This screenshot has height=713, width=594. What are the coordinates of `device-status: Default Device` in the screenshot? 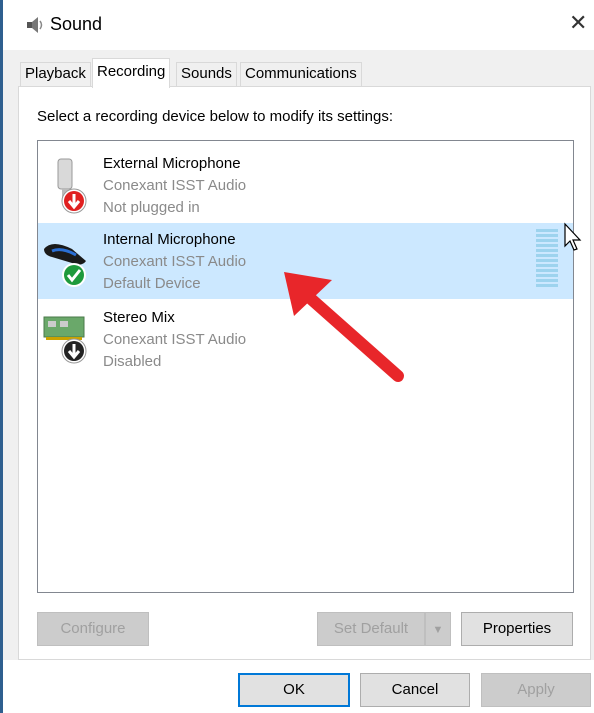 It's located at (152, 283).